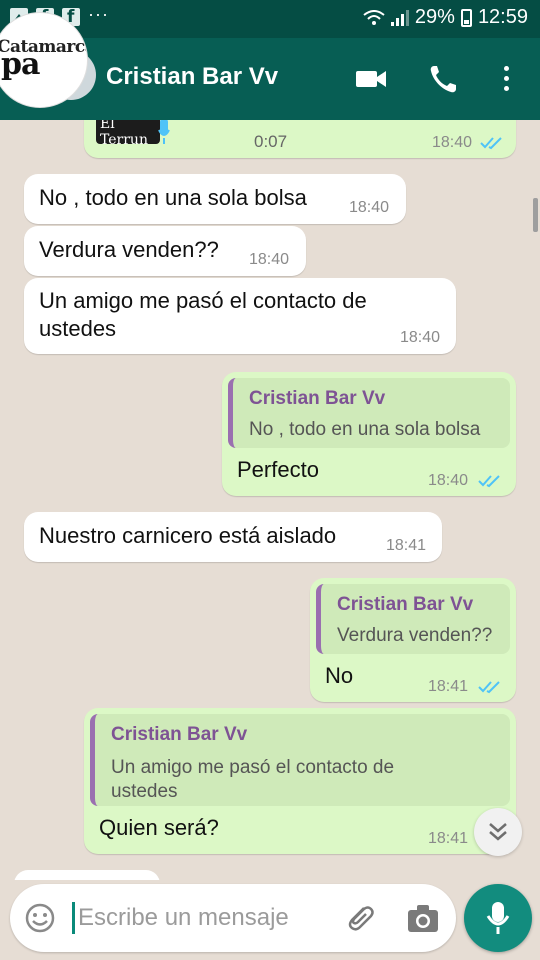  Describe the element at coordinates (271, 141) in the screenshot. I see `audio-duration: 0:07` at that location.